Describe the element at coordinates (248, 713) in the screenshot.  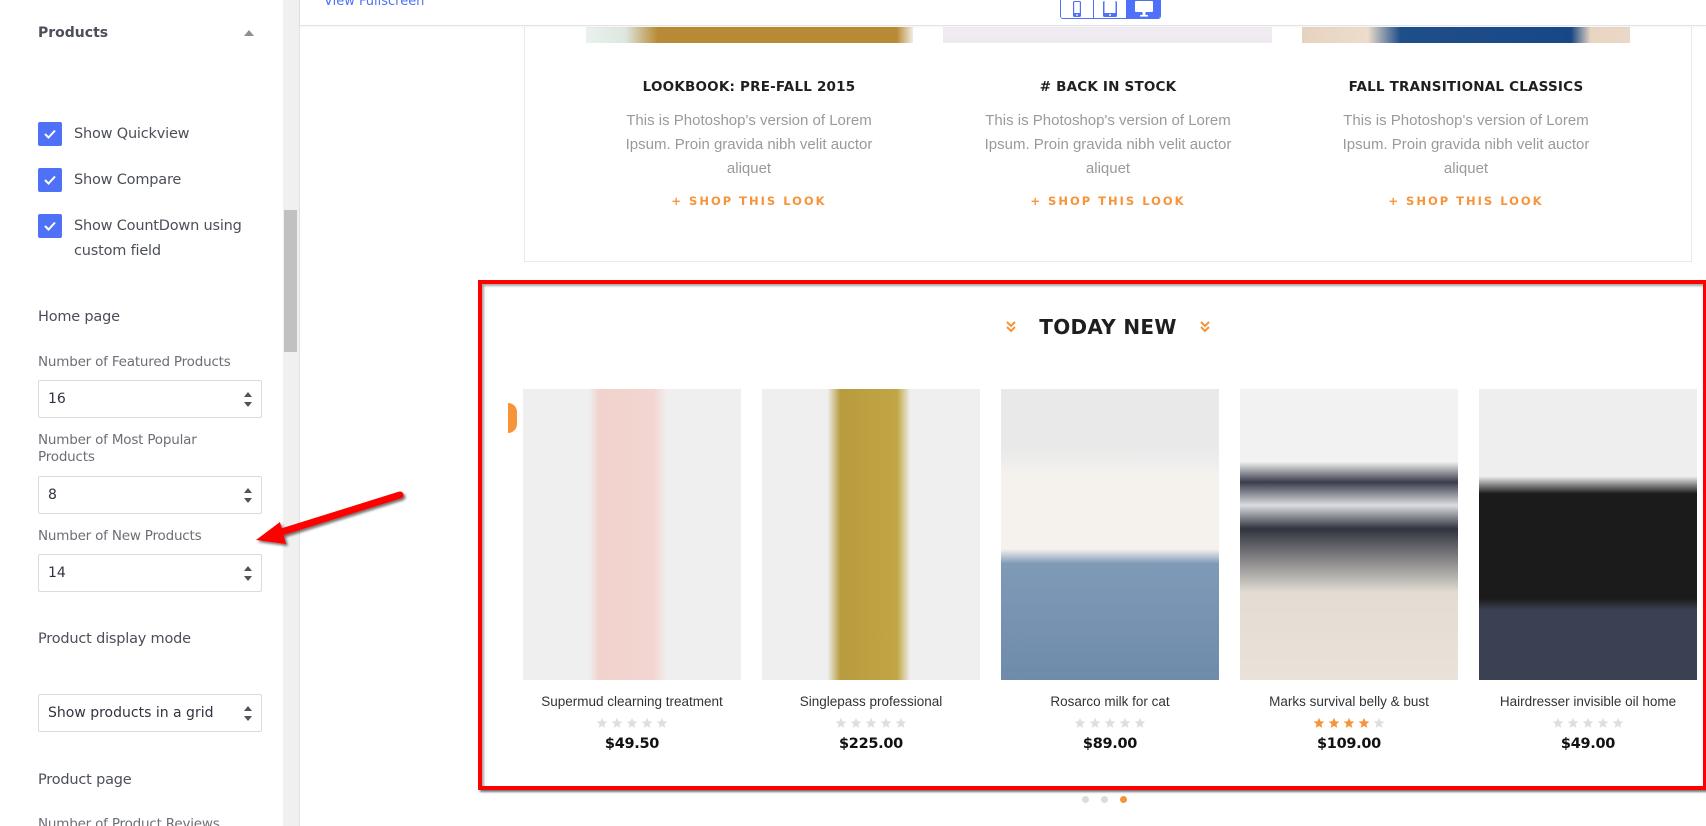
I see `select-arrows-icon` at that location.